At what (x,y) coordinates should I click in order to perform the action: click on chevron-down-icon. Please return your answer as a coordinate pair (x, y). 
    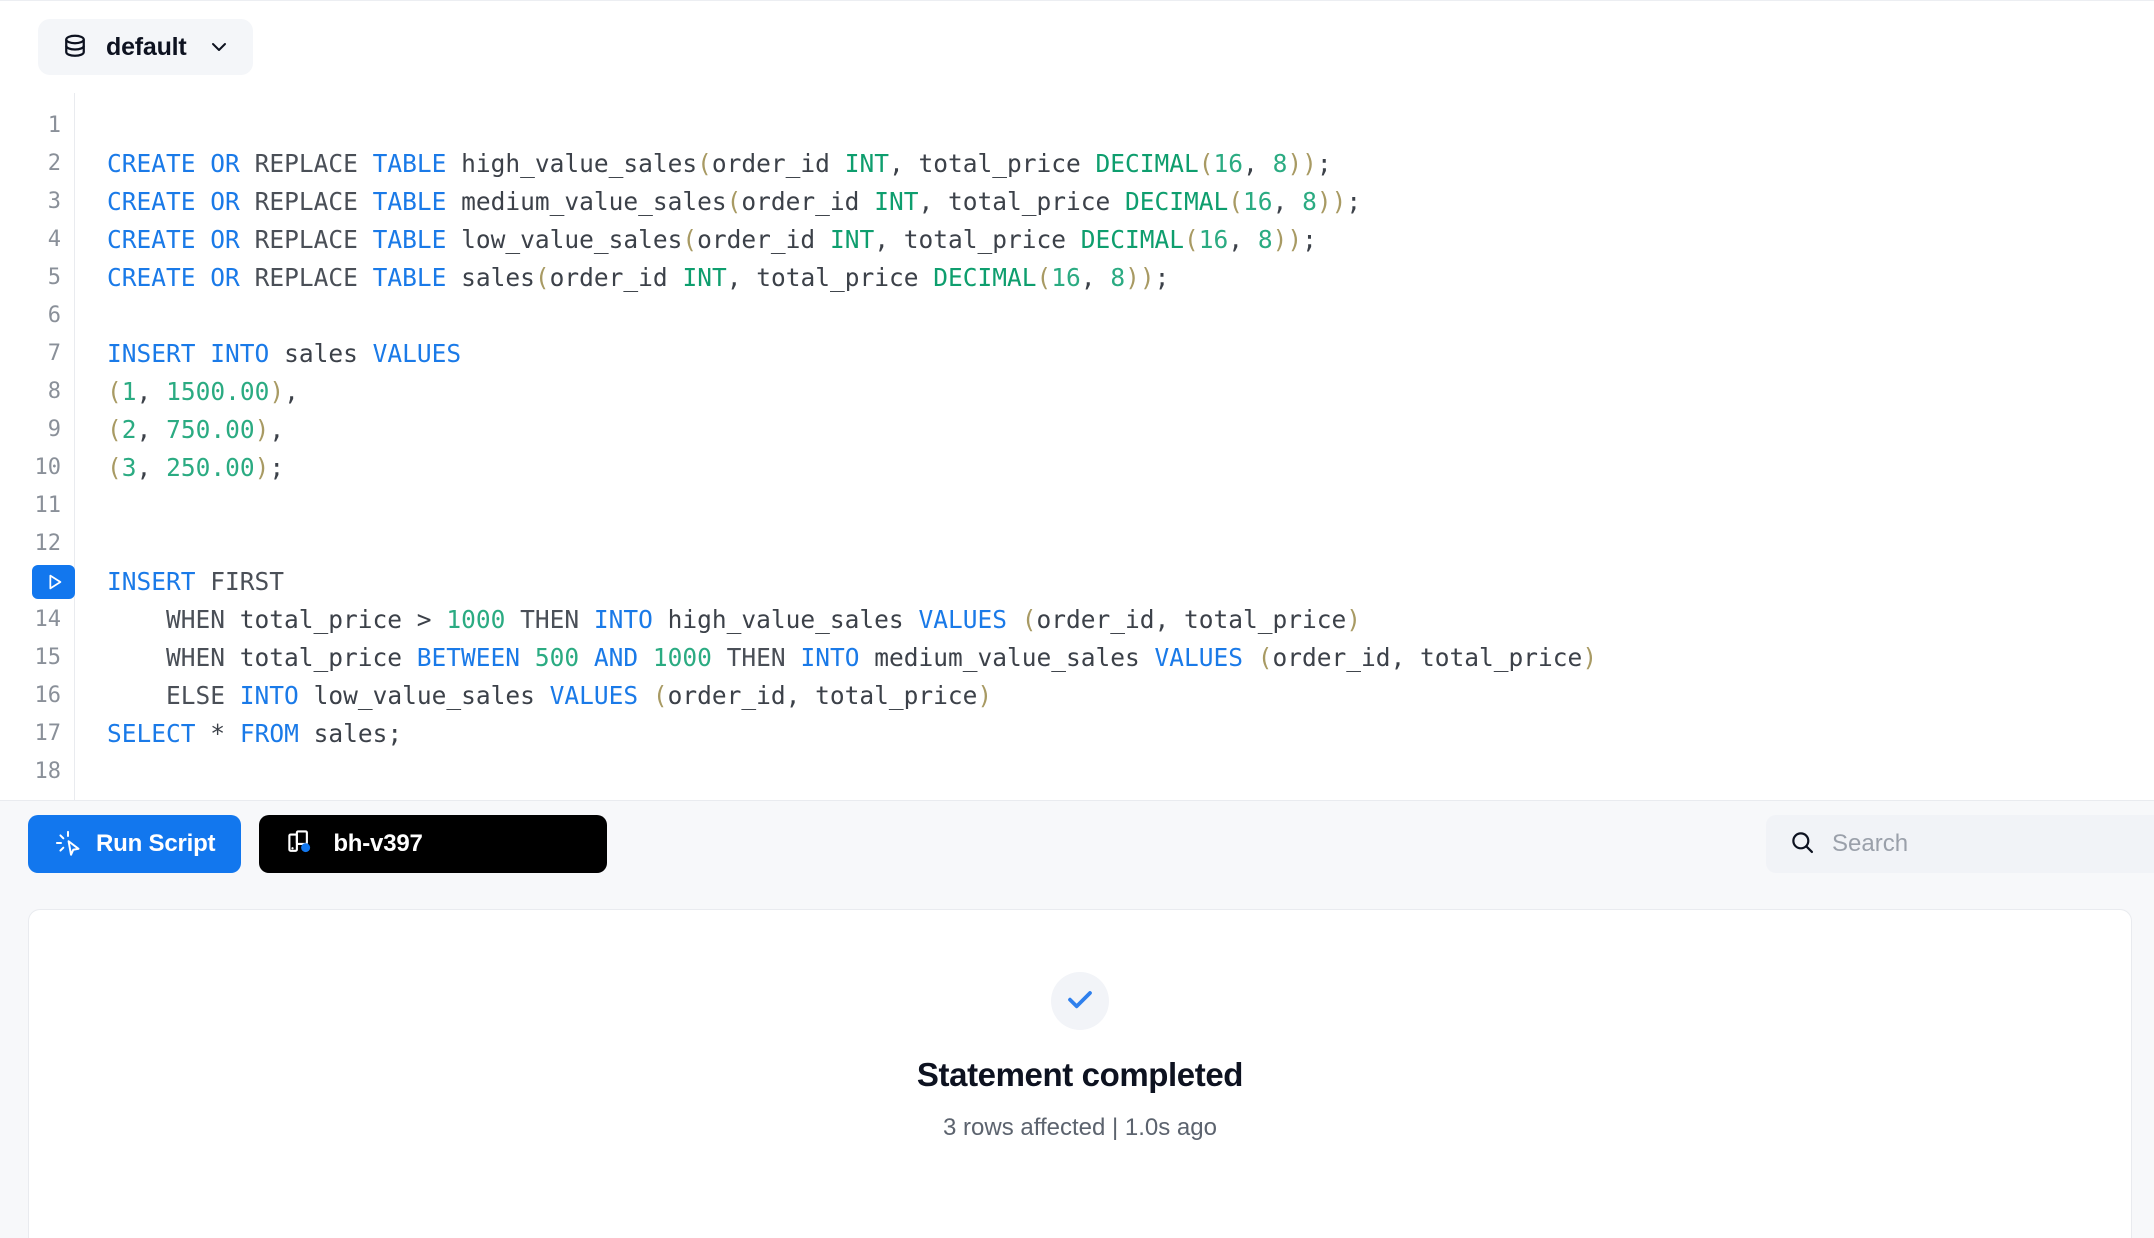
    Looking at the image, I should click on (219, 47).